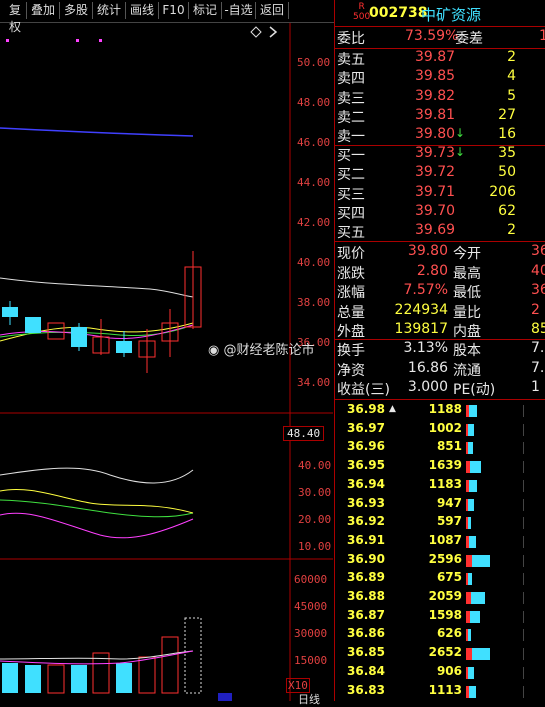 The width and height of the screenshot is (545, 707). Describe the element at coordinates (440, 136) in the screenshot. I see `asks-level: 卖一 39.80 ↓ 16` at that location.